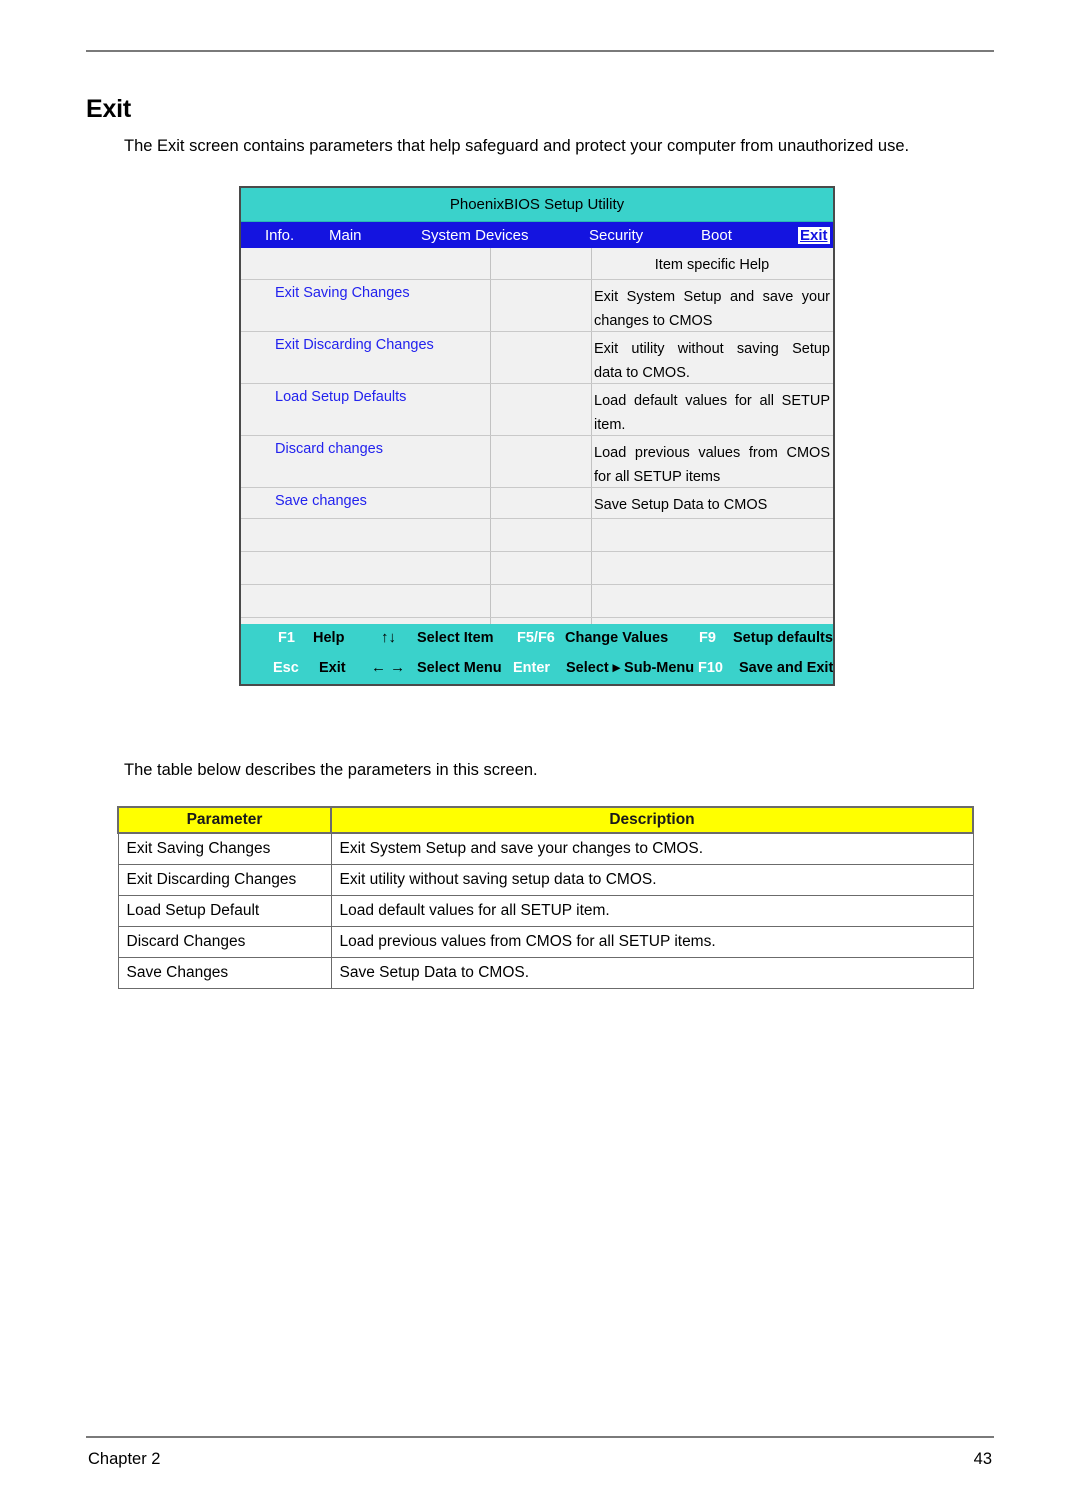 This screenshot has height=1512, width=1080. What do you see at coordinates (332, 668) in the screenshot?
I see `legend-action-label: Exit` at bounding box center [332, 668].